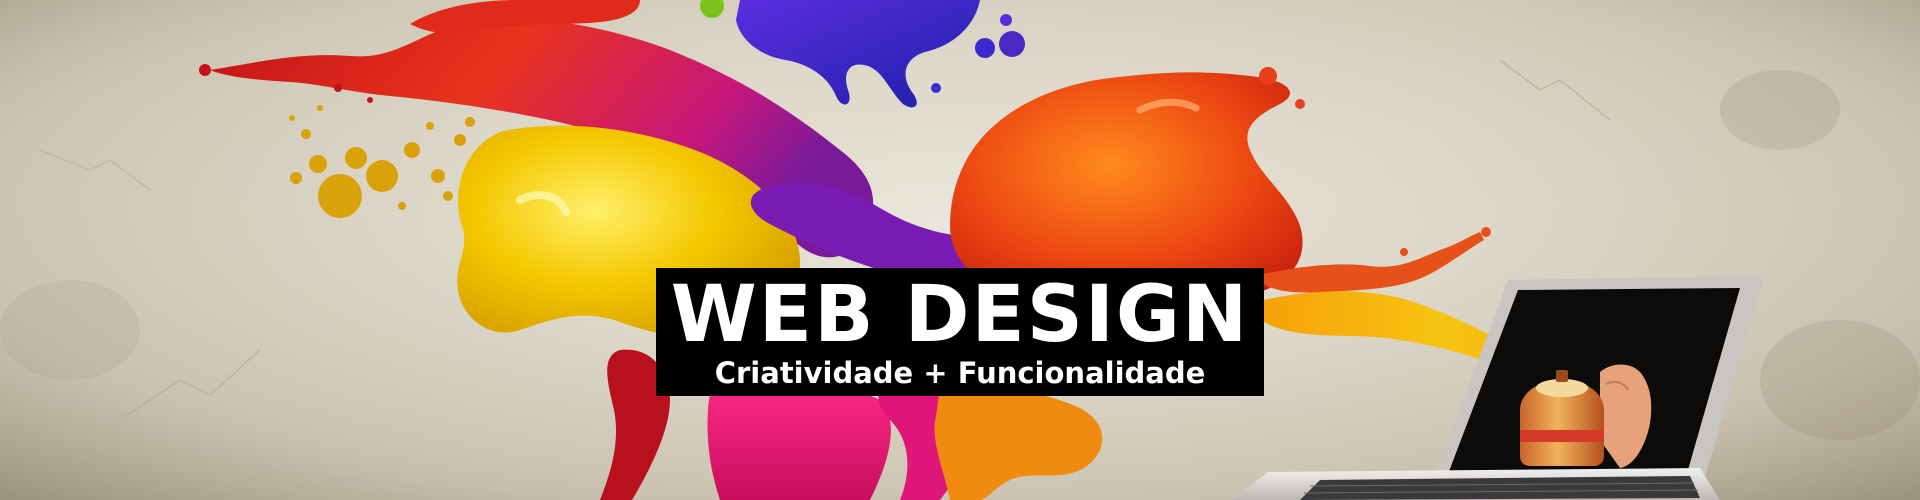 Image resolution: width=1920 pixels, height=500 pixels. I want to click on page-subtitle: Criatividade + Funcionalidade, so click(960, 373).